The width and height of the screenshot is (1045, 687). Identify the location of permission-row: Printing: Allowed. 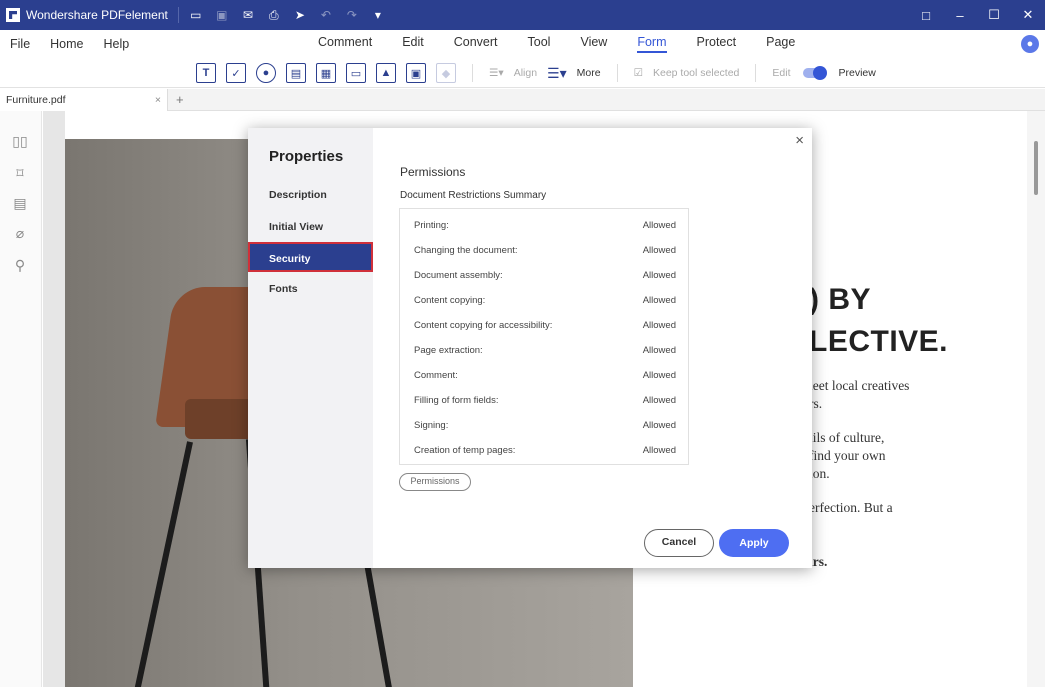
(545, 225).